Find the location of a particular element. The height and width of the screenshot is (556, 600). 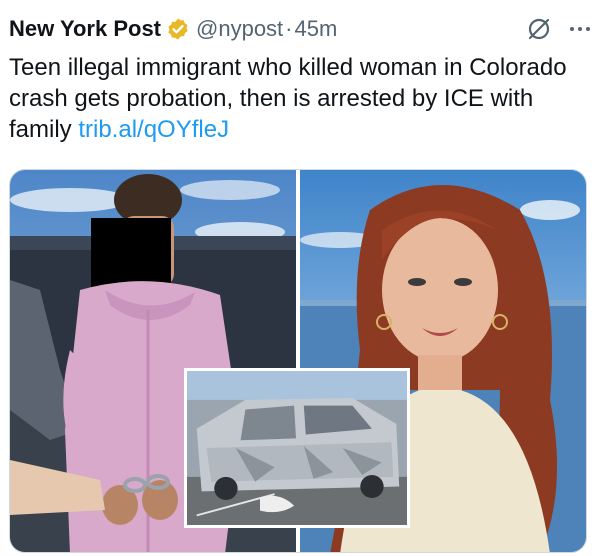

gold-verified-badge-icon is located at coordinates (178, 29).